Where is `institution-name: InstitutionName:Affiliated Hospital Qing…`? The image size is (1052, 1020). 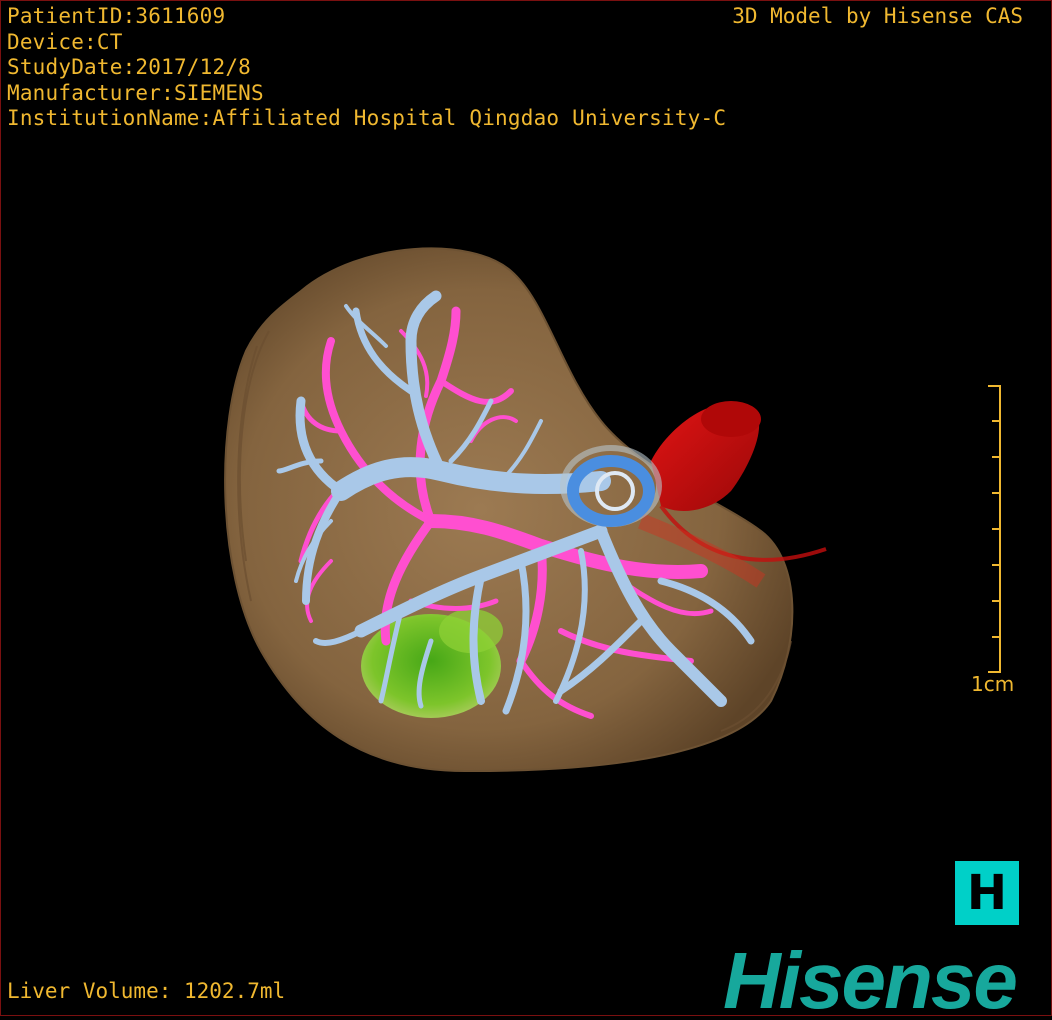 institution-name: InstitutionName:Affiliated Hospital Qing… is located at coordinates (367, 118).